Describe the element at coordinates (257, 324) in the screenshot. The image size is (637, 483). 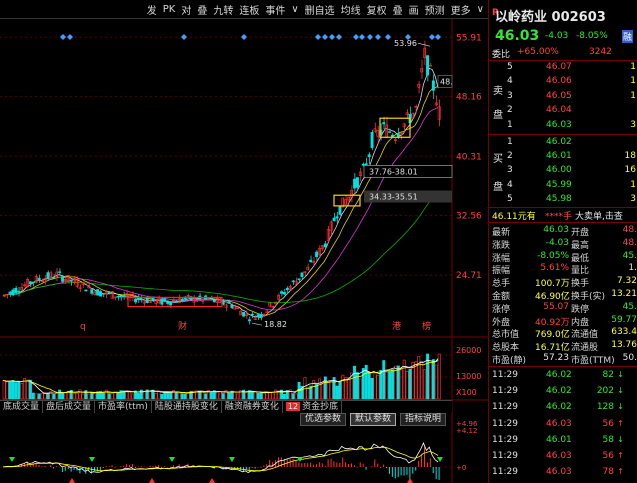
I see `annotation-line` at that location.